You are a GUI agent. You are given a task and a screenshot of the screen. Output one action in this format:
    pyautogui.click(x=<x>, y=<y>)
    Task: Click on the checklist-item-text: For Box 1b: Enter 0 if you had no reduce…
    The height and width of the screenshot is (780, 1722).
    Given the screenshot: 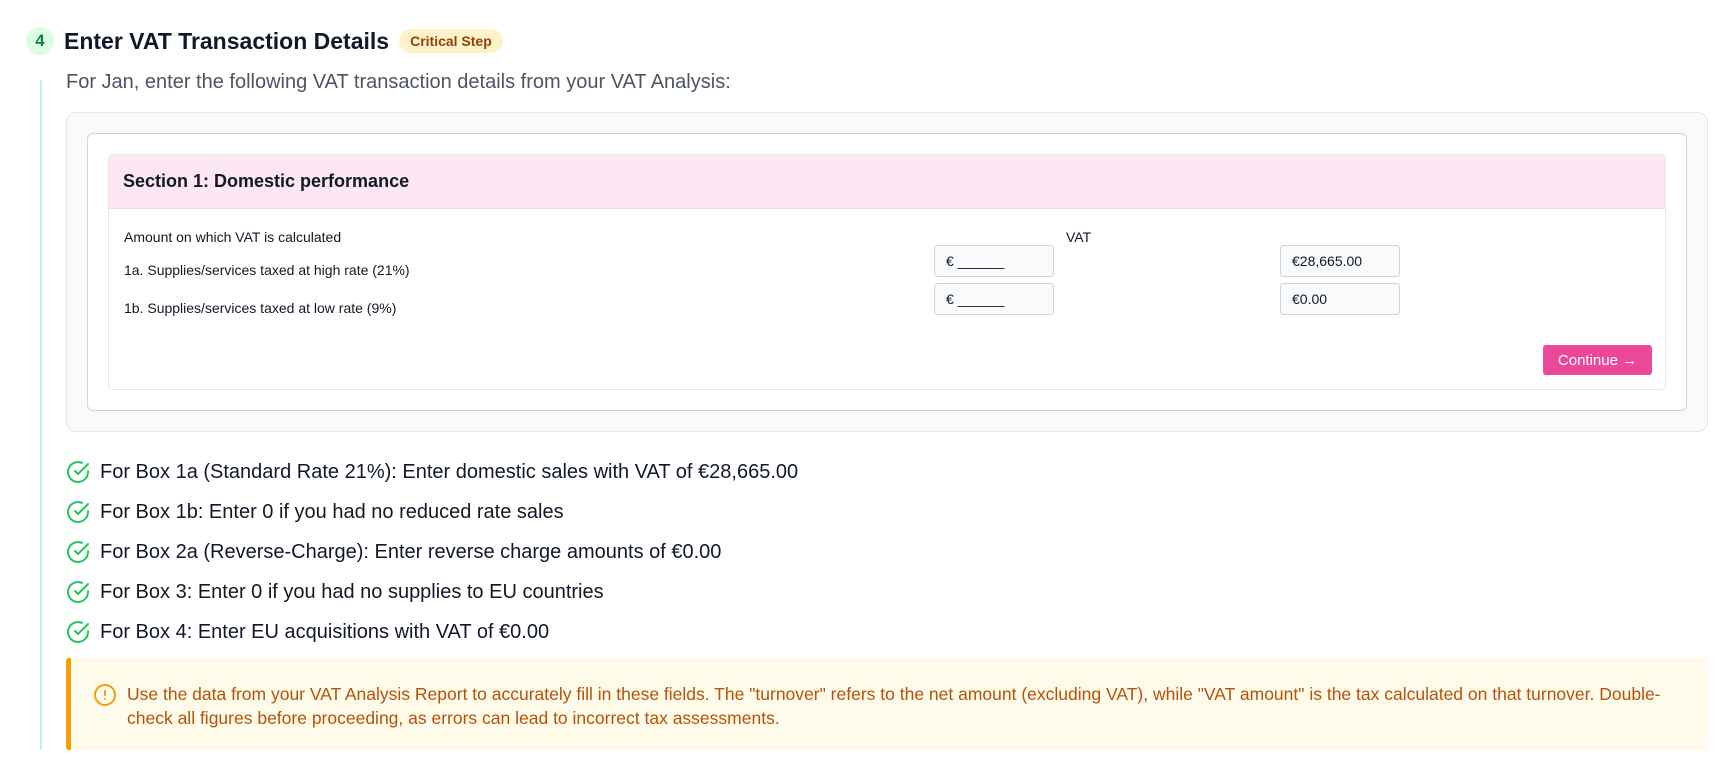 What is the action you would take?
    pyautogui.click(x=332, y=511)
    